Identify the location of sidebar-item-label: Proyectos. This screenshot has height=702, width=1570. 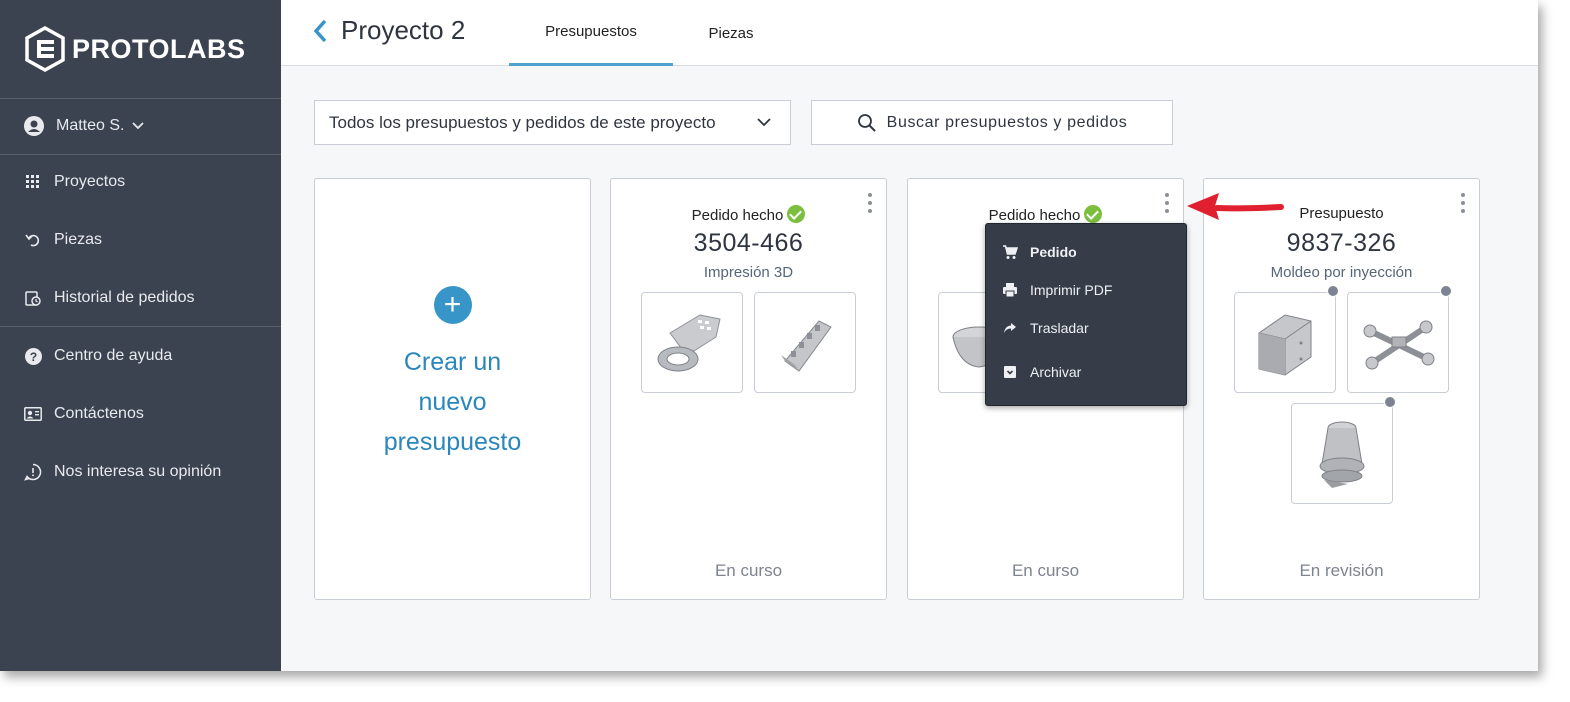
(90, 181).